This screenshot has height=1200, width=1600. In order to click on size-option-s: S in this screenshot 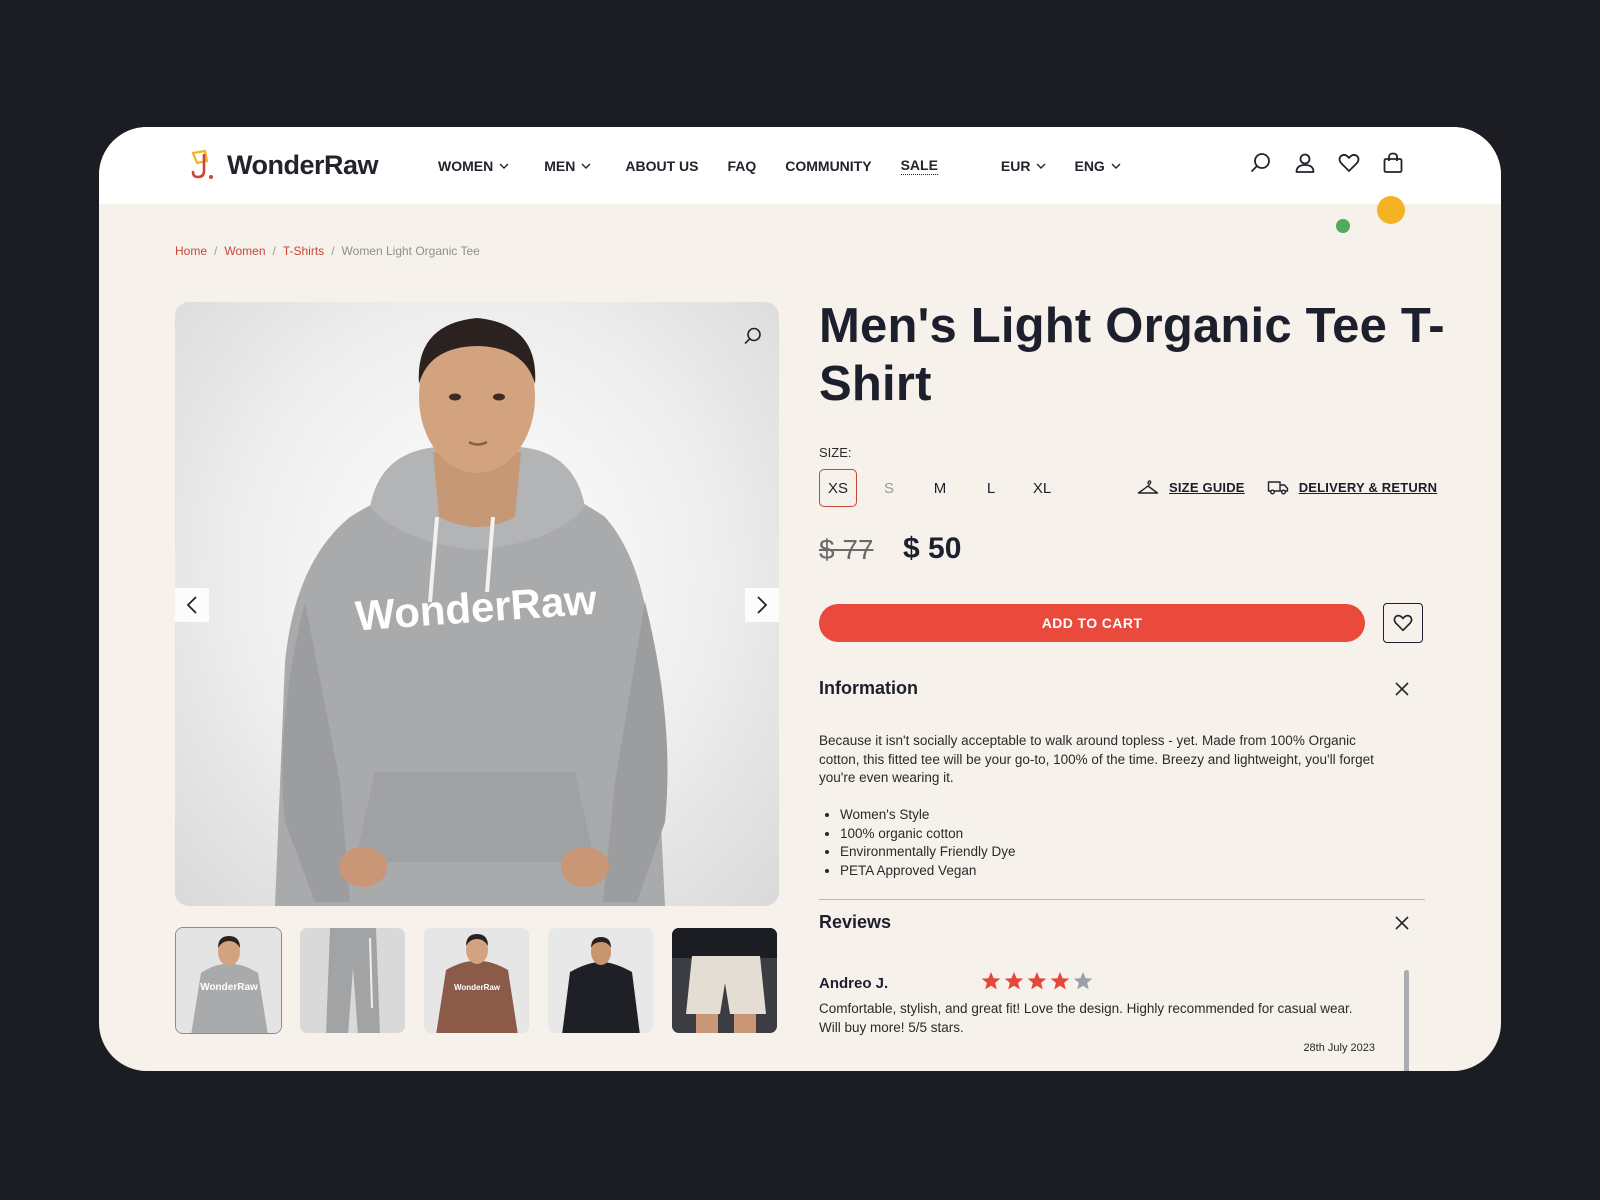, I will do `click(889, 488)`.